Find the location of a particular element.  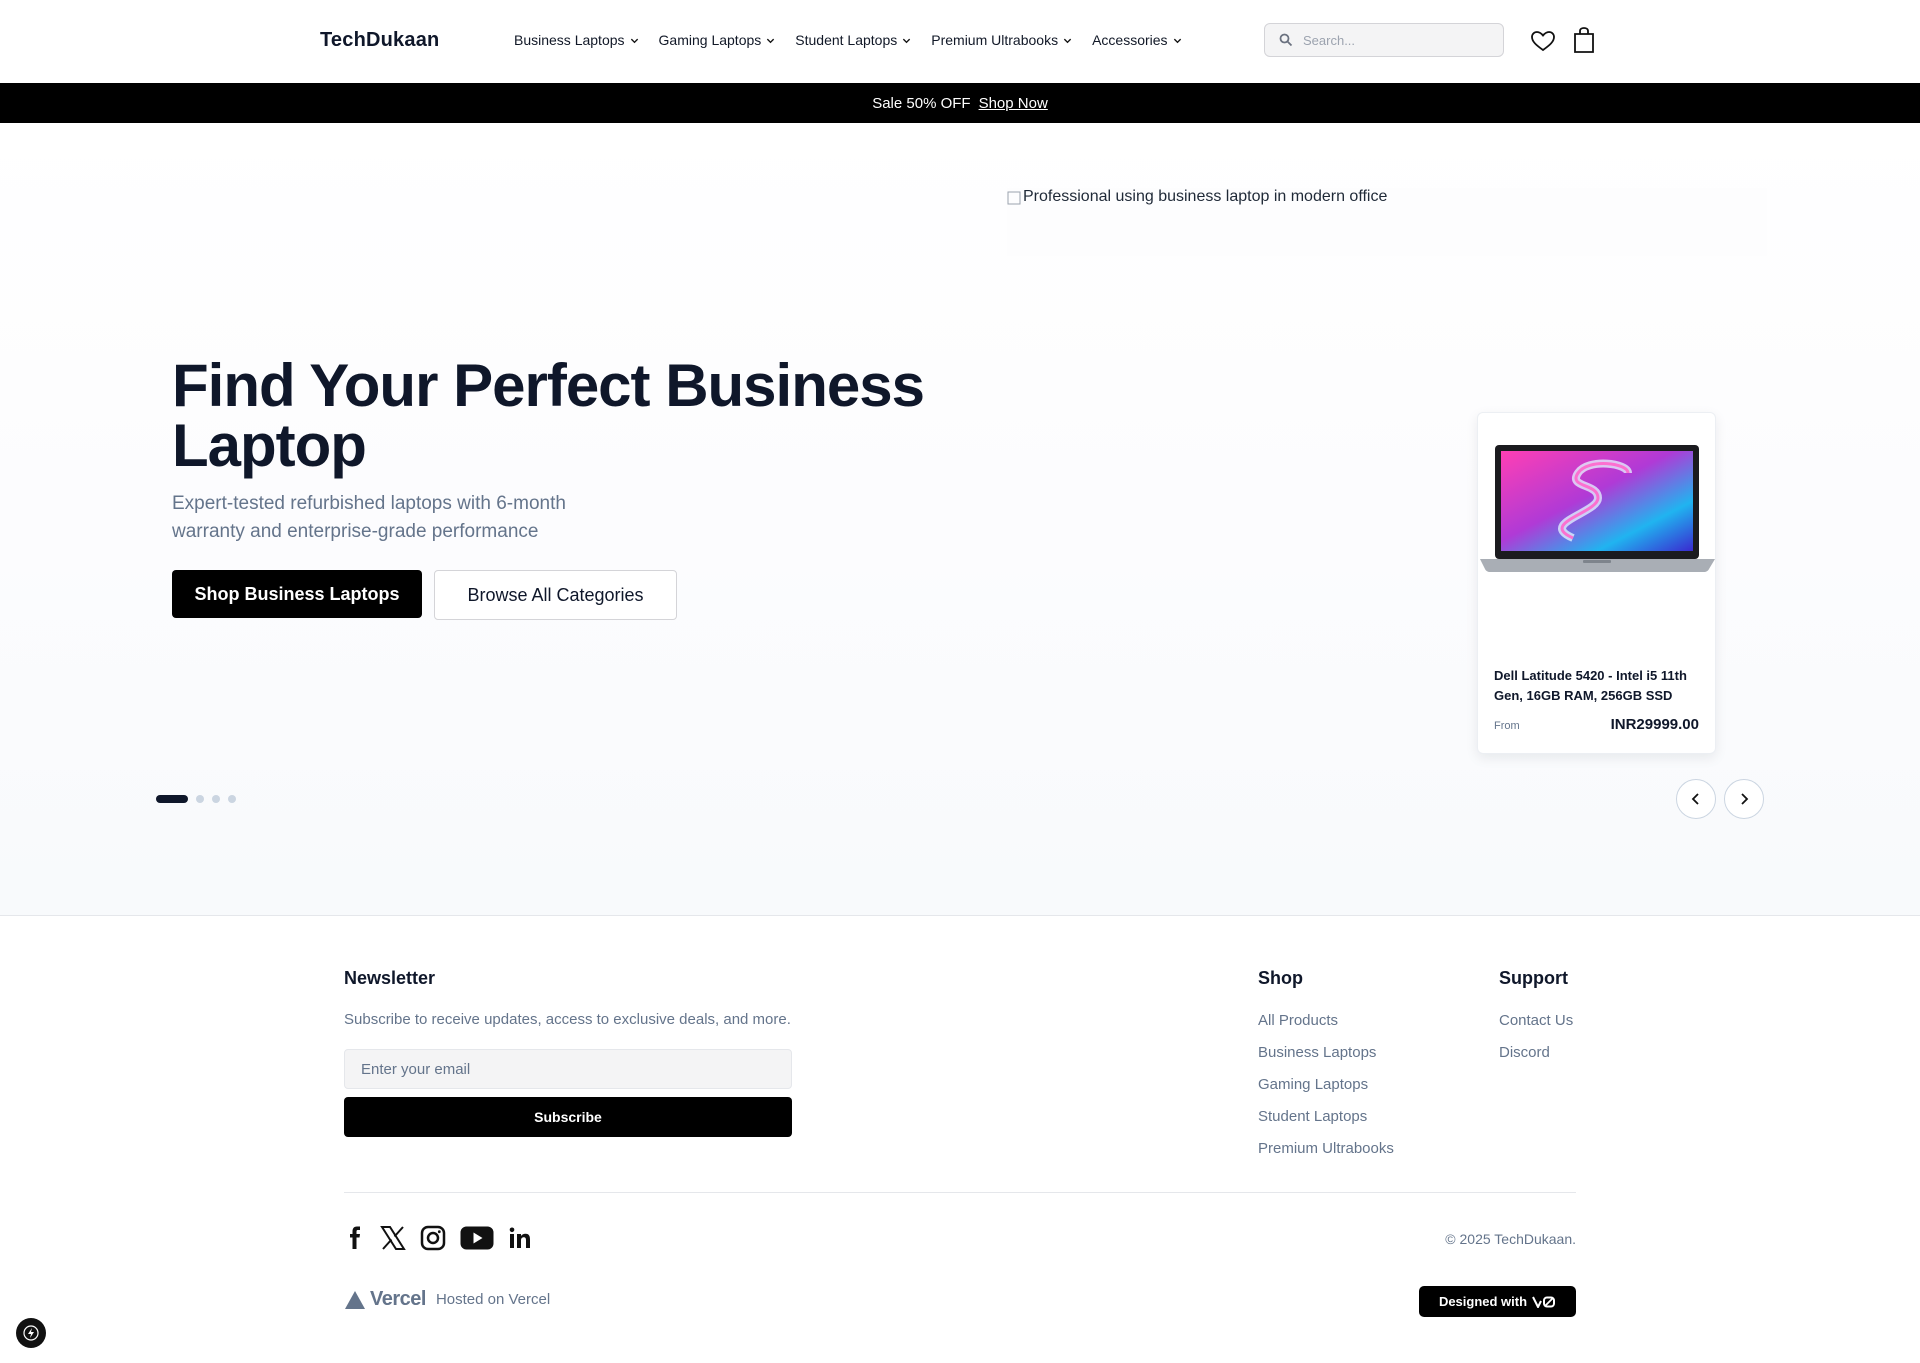

linkedin-icon is located at coordinates (520, 1238).